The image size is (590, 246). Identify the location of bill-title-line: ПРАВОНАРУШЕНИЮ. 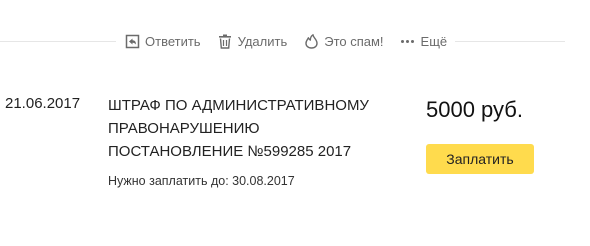
(184, 128).